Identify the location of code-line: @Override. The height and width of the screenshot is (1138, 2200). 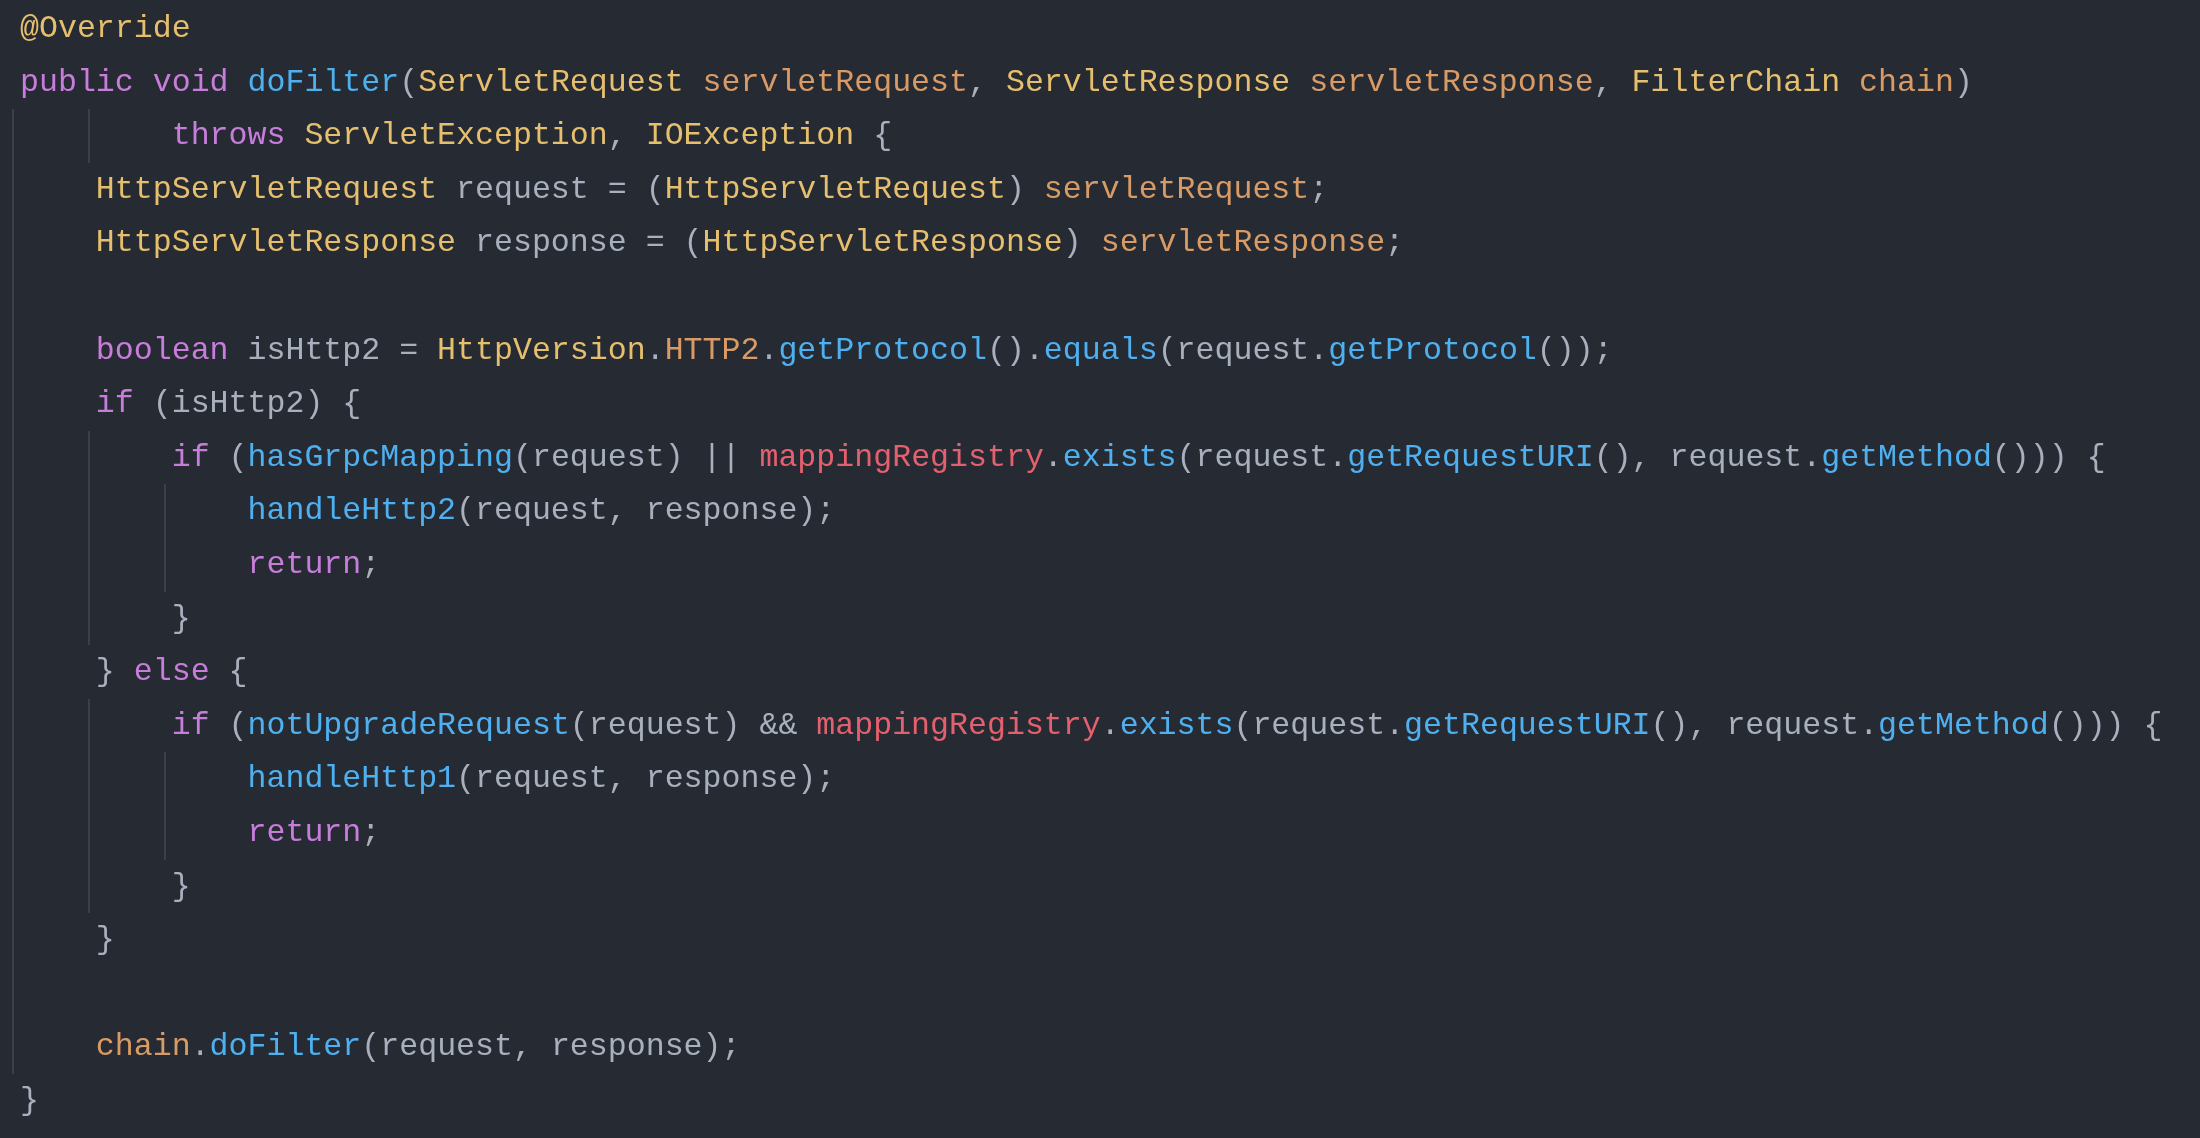
(105, 28).